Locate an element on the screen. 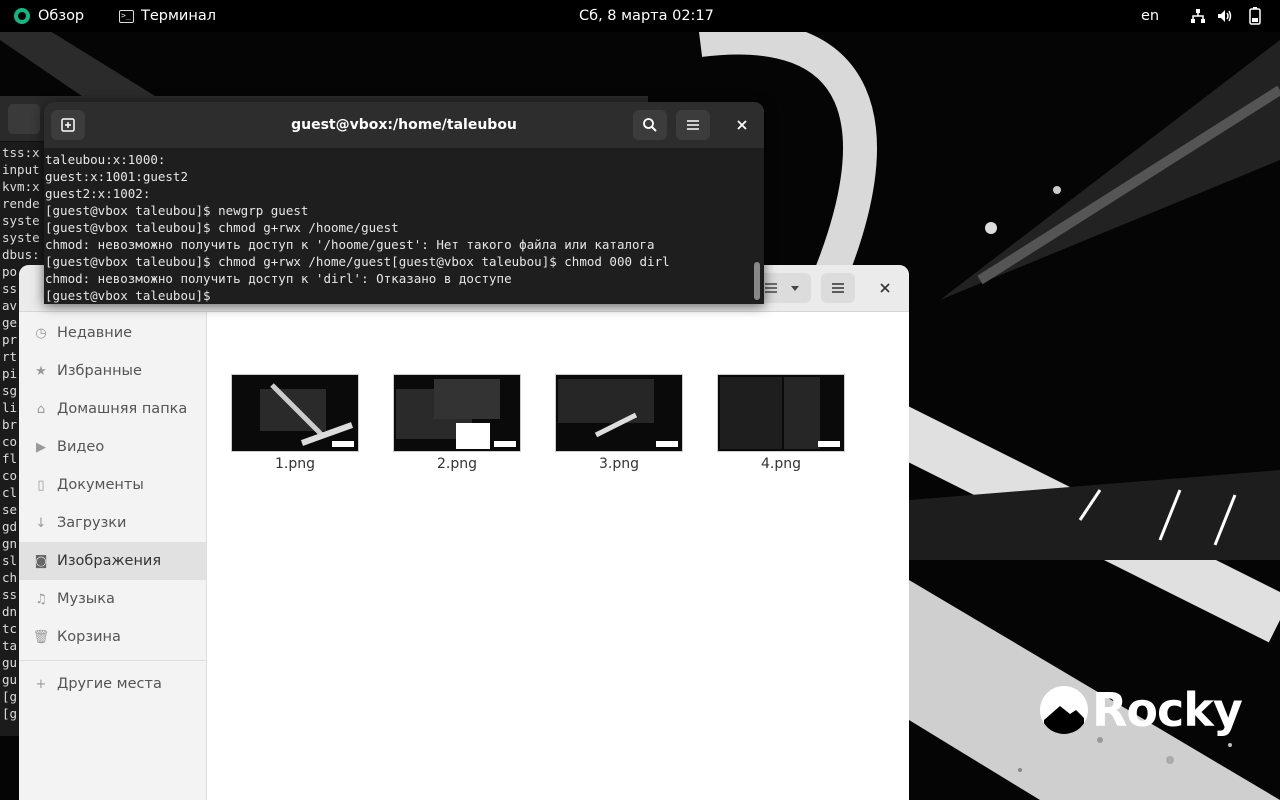 This screenshot has width=1280, height=800. rocky-wallpaper-logo: Rocky is located at coordinates (1141, 710).